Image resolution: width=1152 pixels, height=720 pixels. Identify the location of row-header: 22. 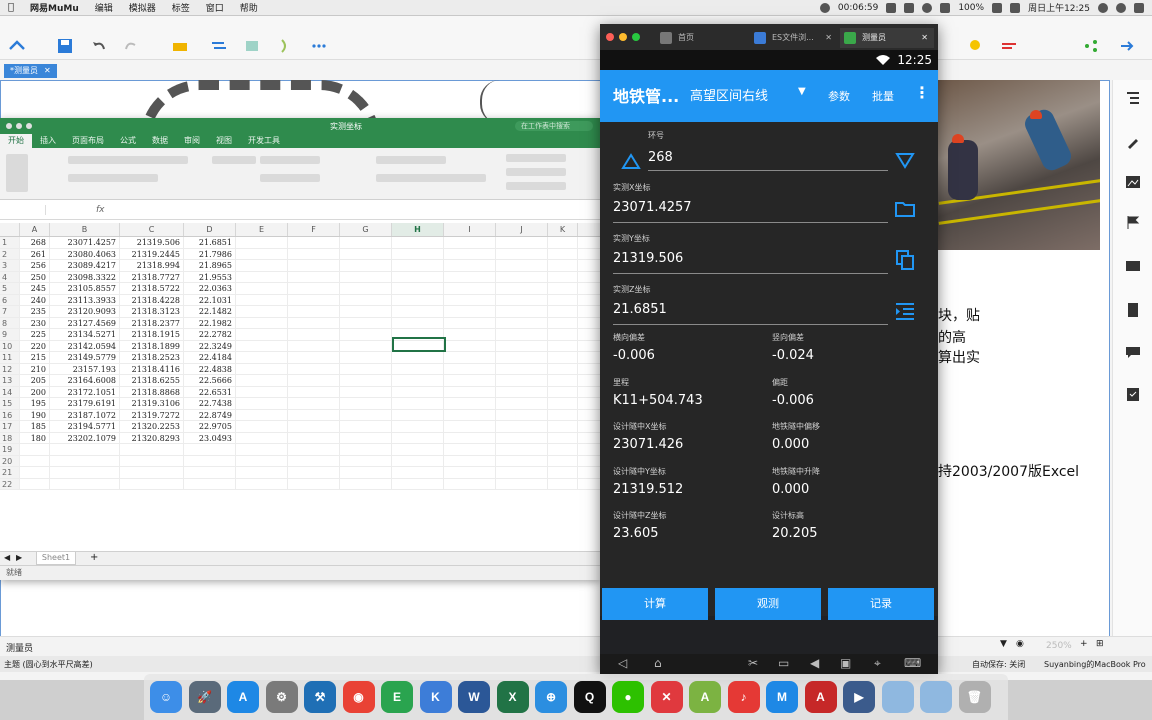
(10, 483).